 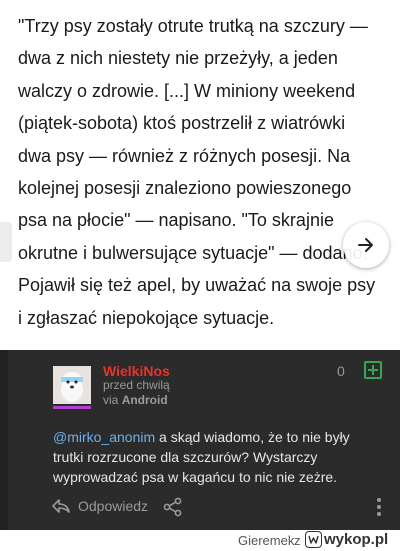 I want to click on plus-icon, so click(x=373, y=370).